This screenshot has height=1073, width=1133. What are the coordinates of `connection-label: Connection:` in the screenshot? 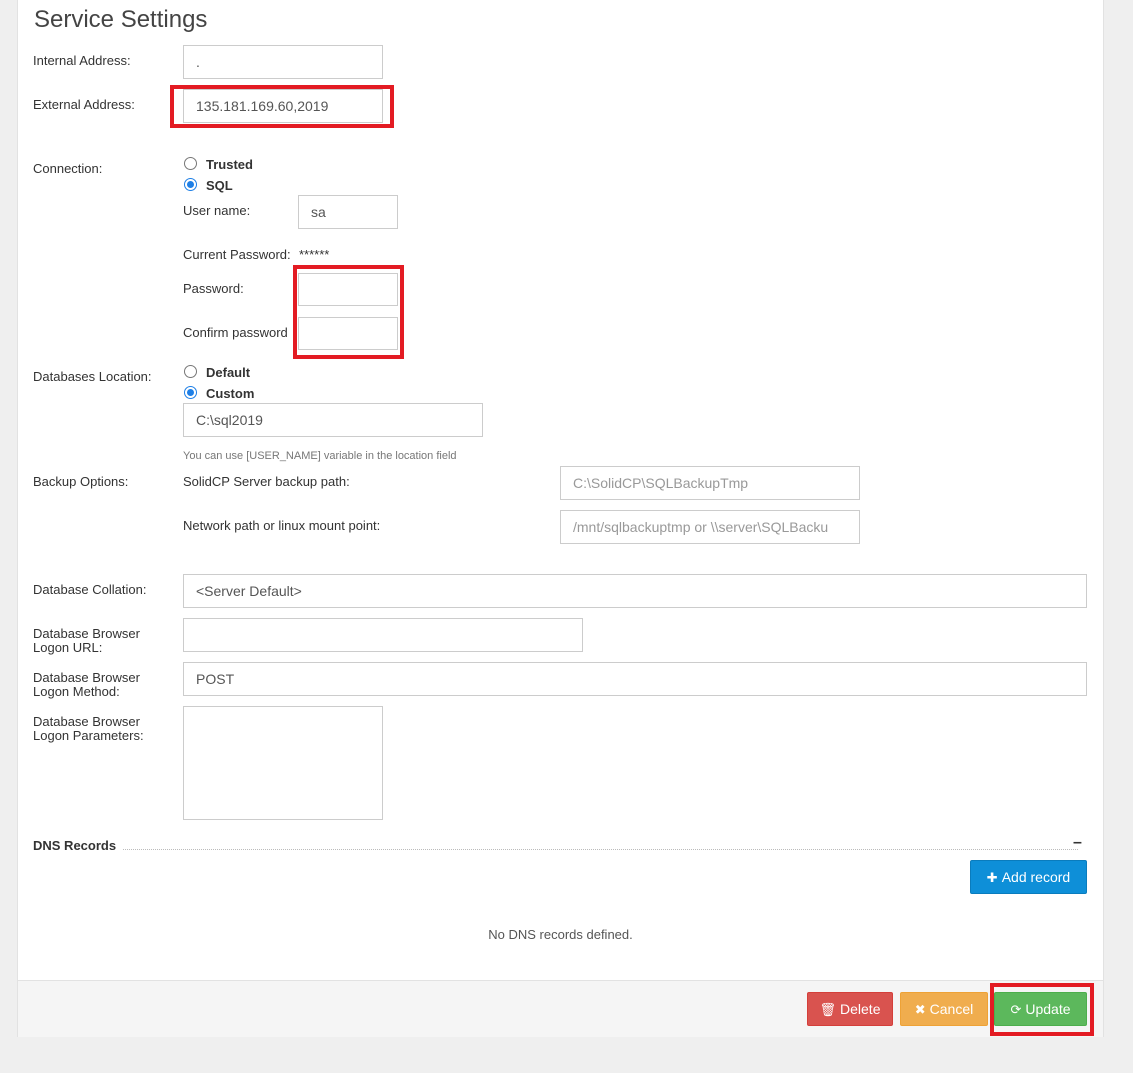 It's located at (68, 168).